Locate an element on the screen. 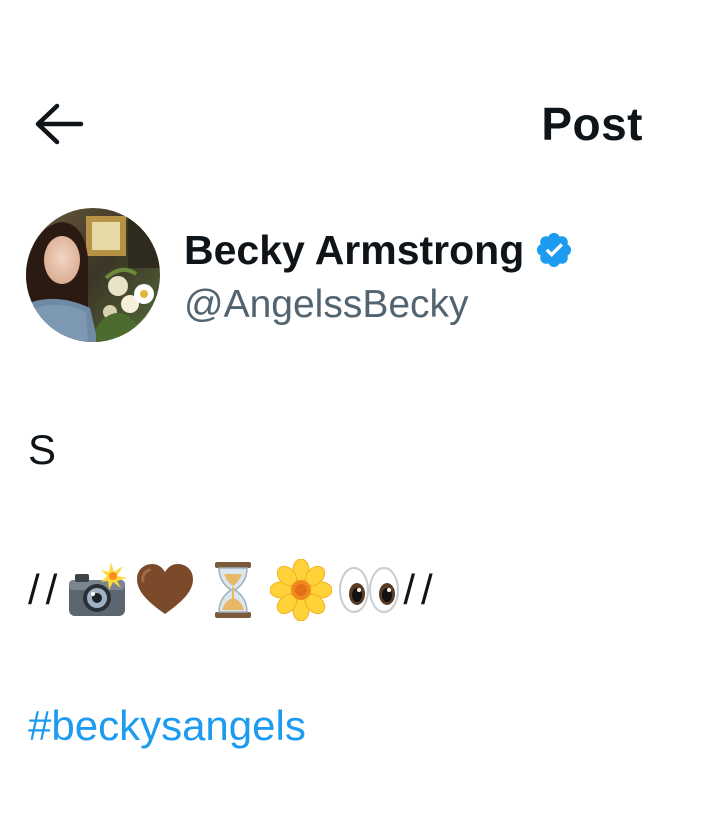 Image resolution: width=701 pixels, height=834 pixels. slashes-prefix: // is located at coordinates (46, 589).